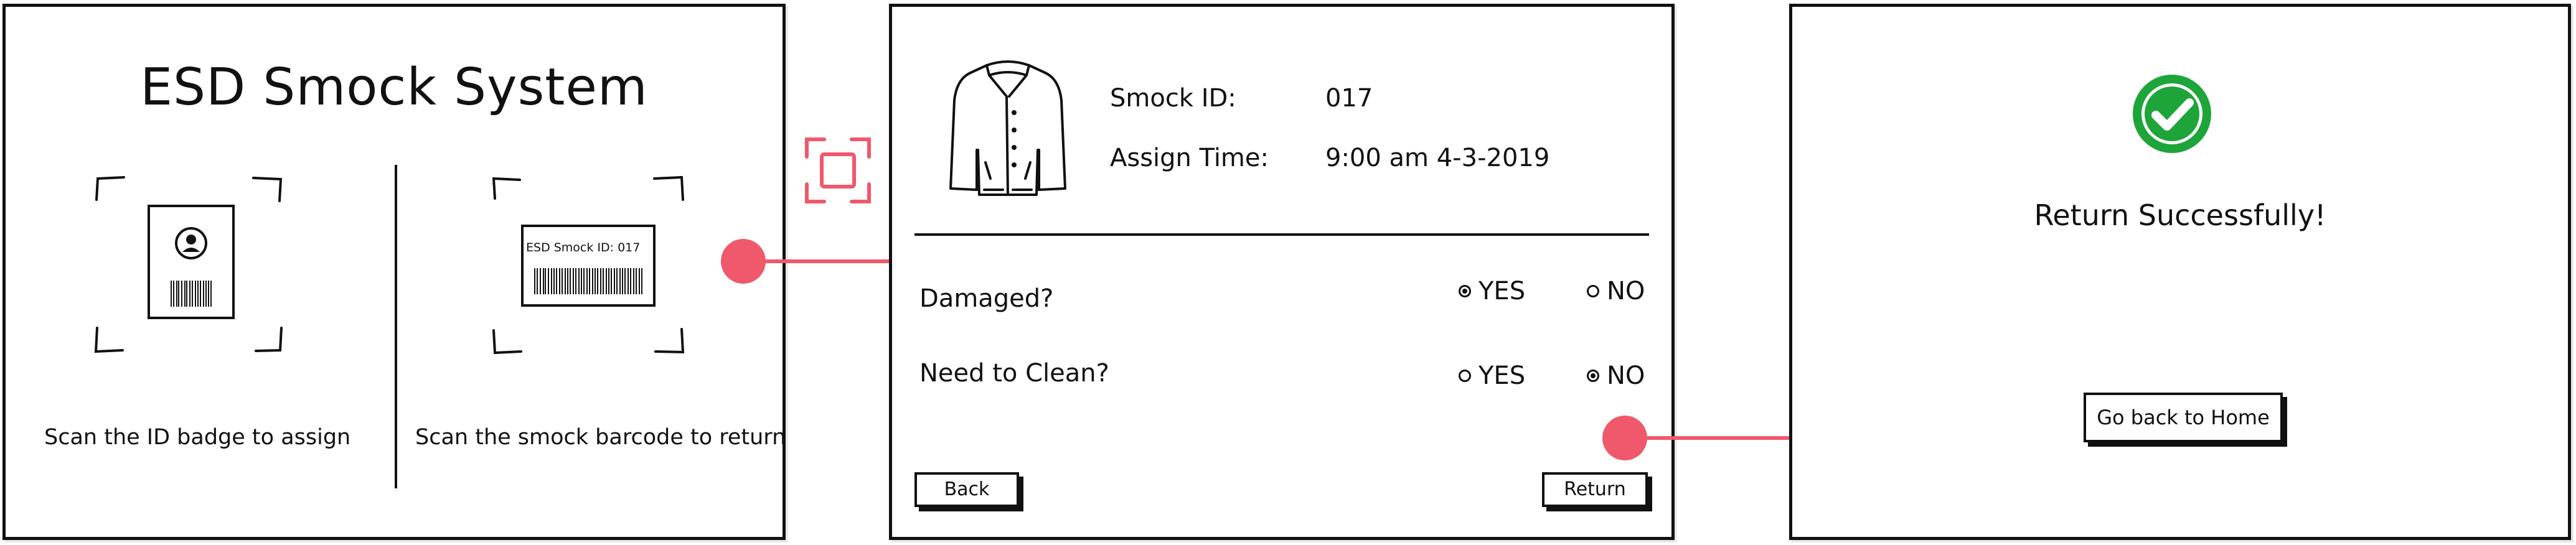  I want to click on back-button: Back, so click(966, 490).